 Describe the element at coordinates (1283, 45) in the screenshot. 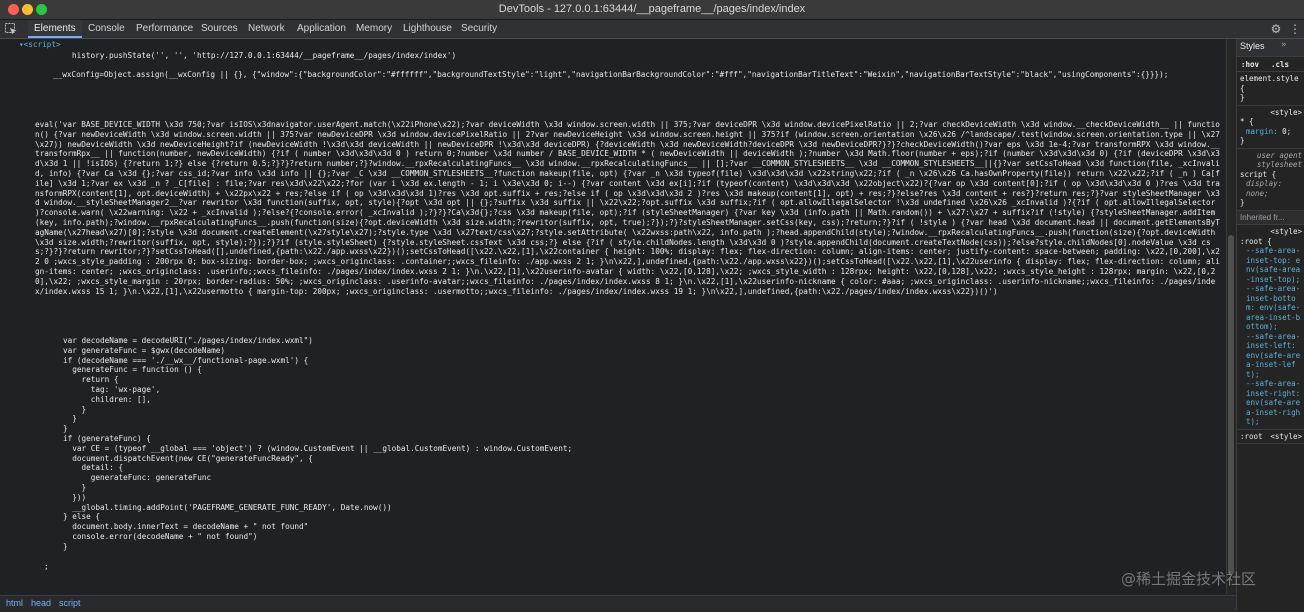

I see `chevron-right-icon: »` at that location.